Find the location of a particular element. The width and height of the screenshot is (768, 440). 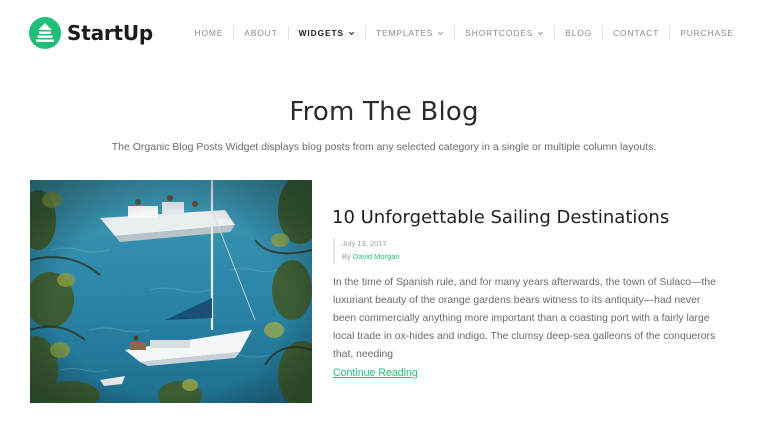

section-title: From The Blog is located at coordinates (384, 112).